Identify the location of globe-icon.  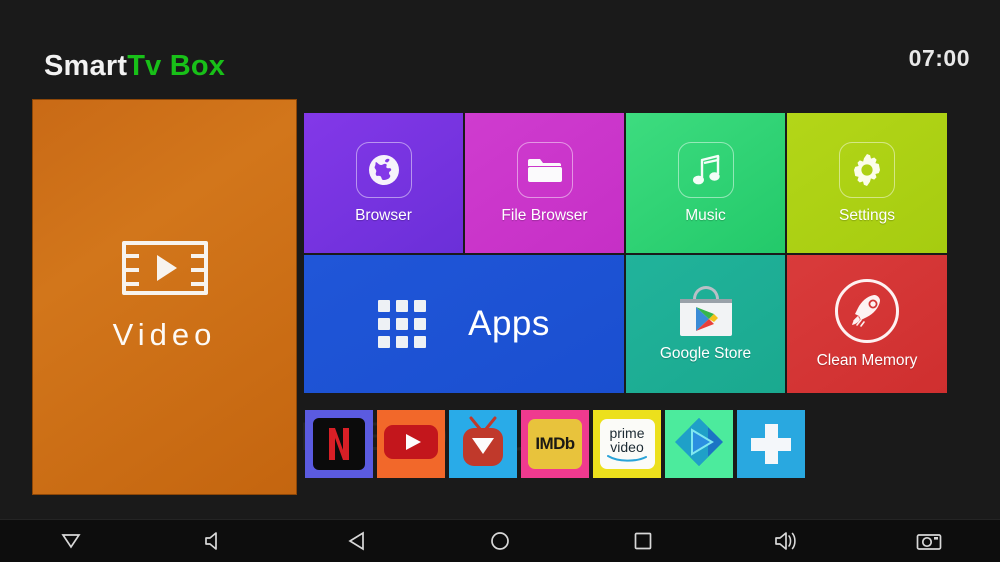
(383, 169).